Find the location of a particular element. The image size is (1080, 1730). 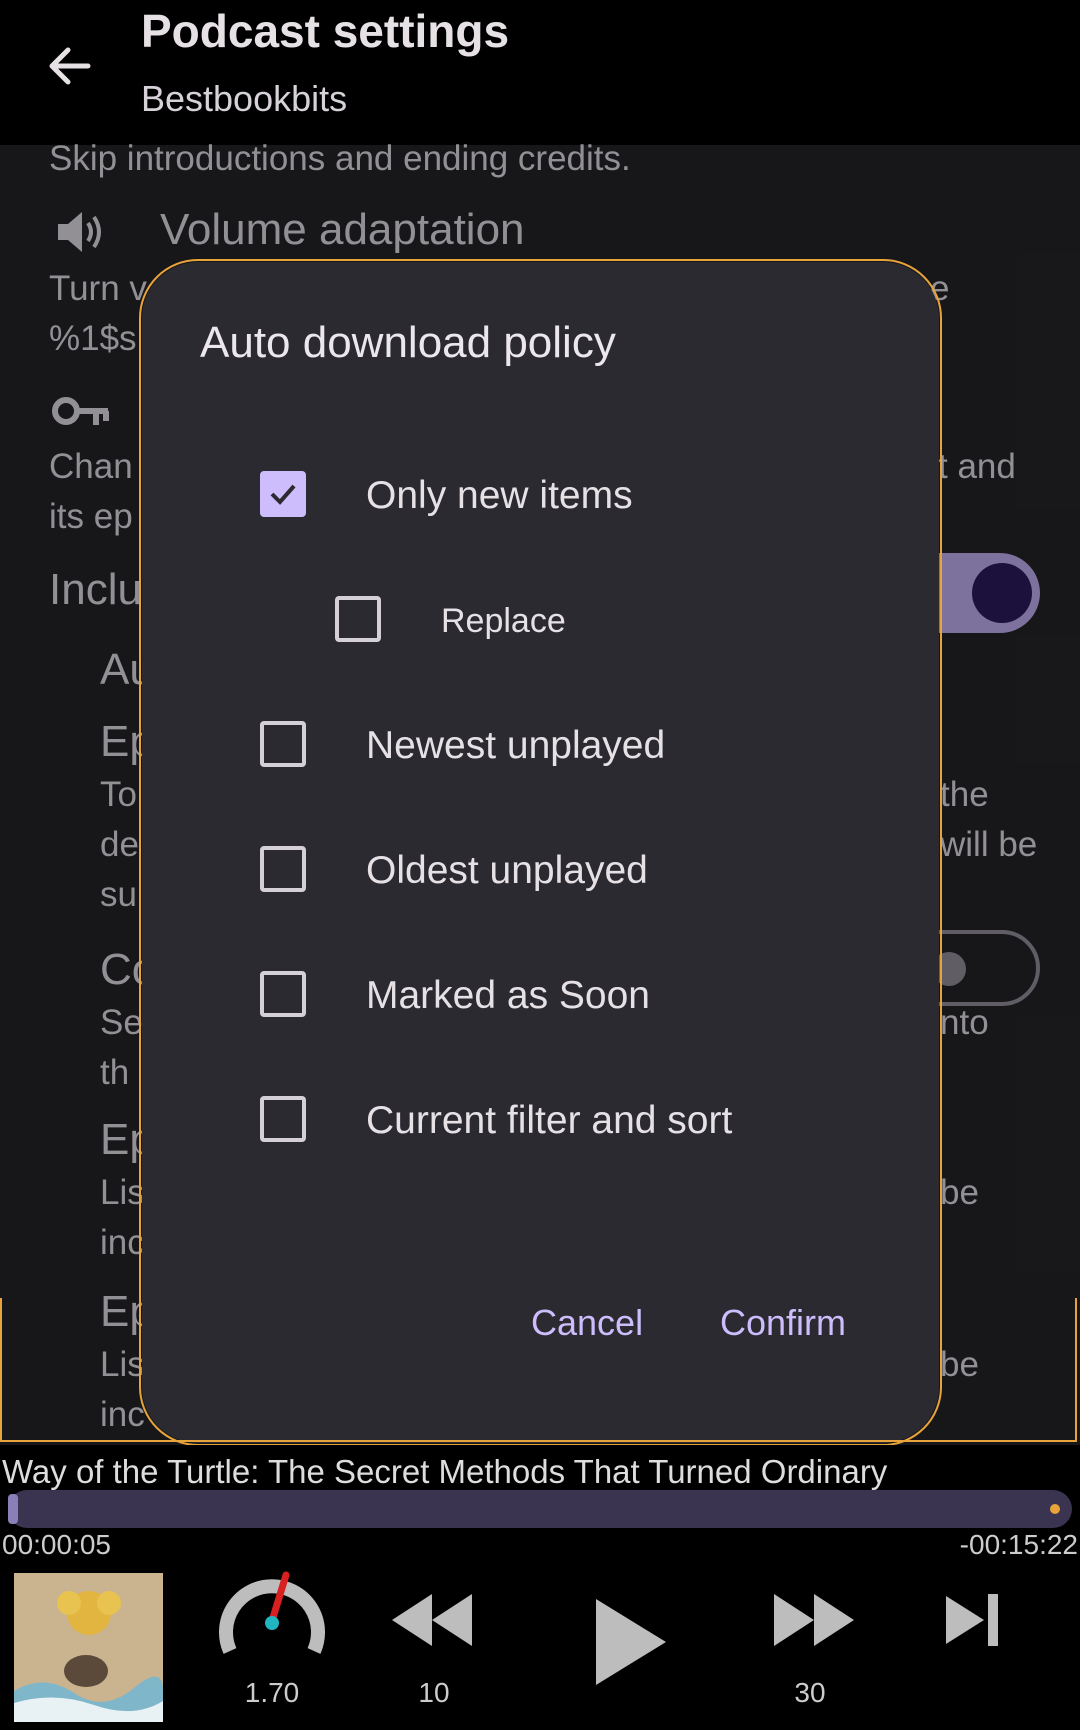

remaining-time: -00:15:22 is located at coordinates (1018, 1544).